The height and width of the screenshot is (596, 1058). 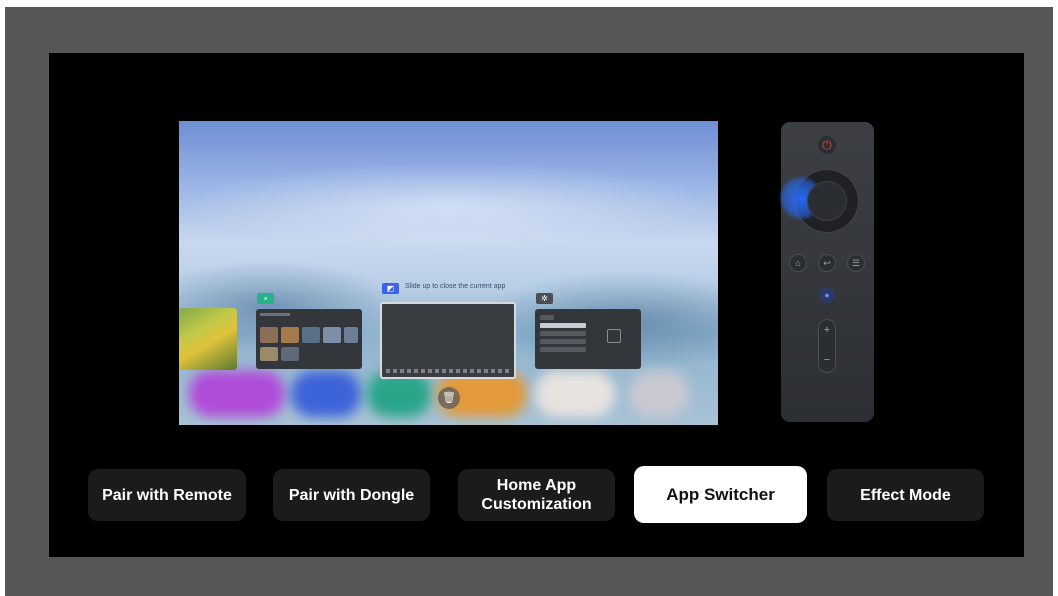 I want to click on plus-icon: +, so click(x=827, y=330).